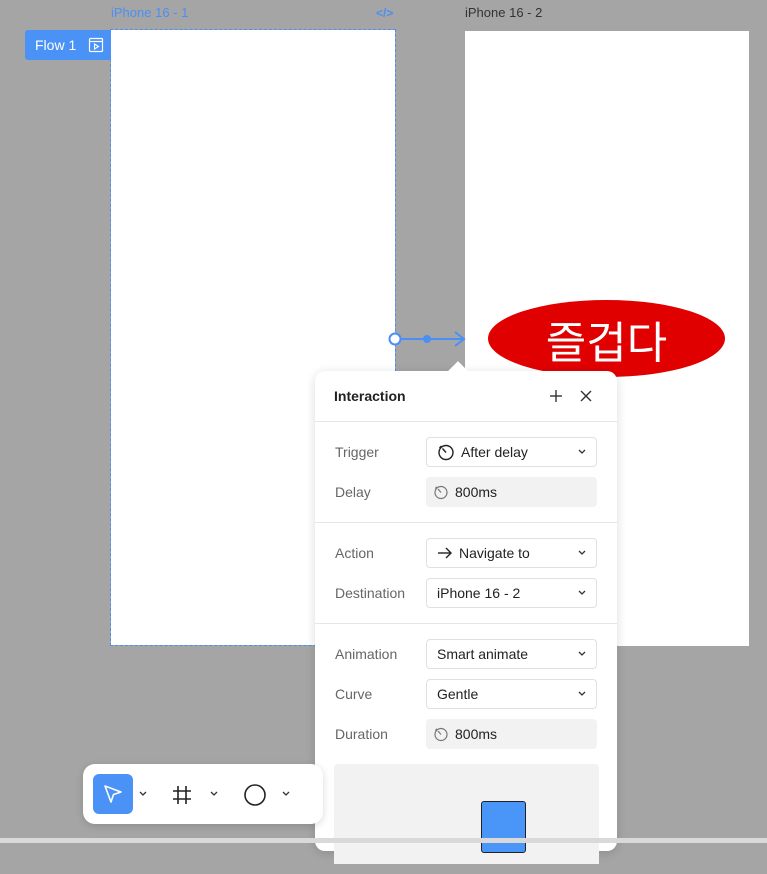 The image size is (767, 874). What do you see at coordinates (370, 396) in the screenshot?
I see `panel-title: Interaction` at bounding box center [370, 396].